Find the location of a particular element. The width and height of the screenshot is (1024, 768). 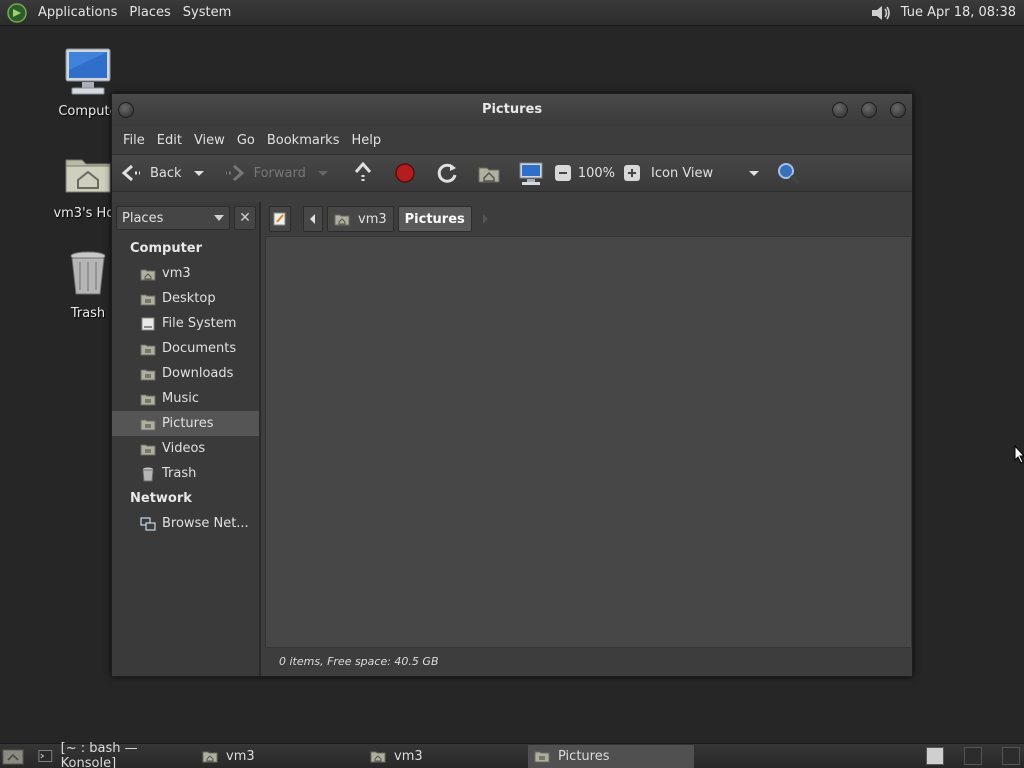

bottom-panel: [~ : bash — Konsole] vm3 vm3 Pictures is located at coordinates (512, 754).